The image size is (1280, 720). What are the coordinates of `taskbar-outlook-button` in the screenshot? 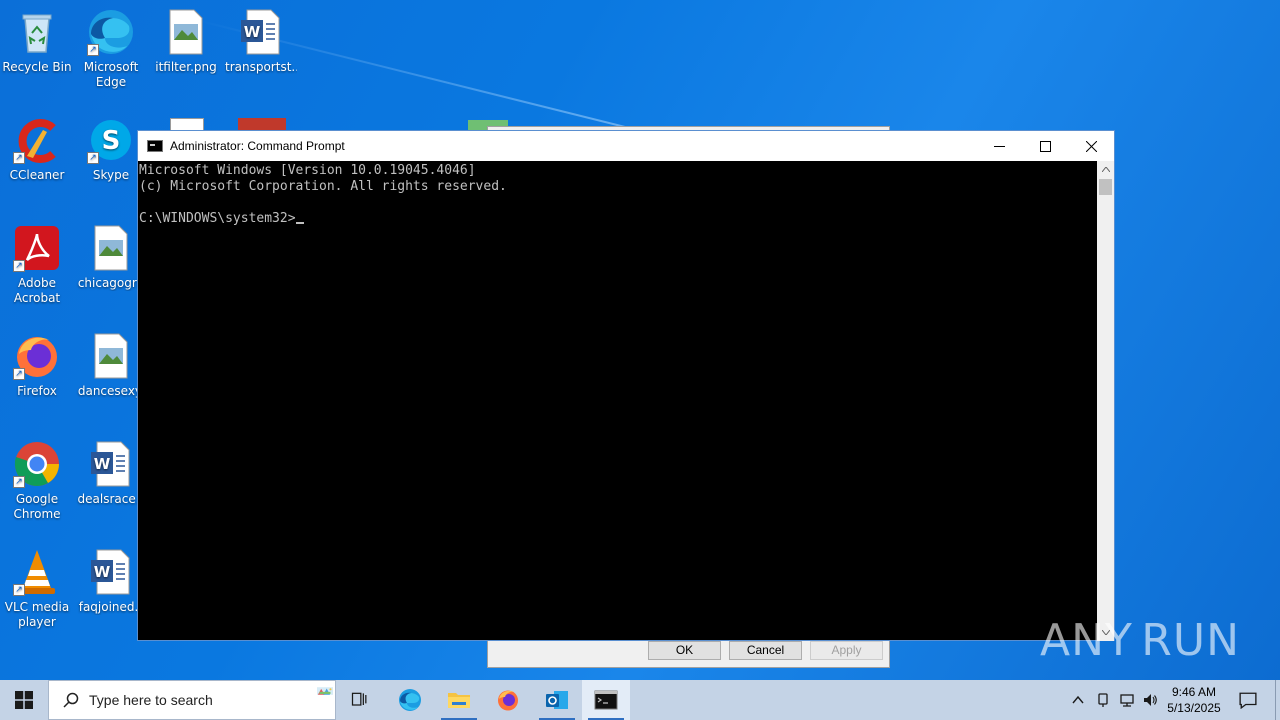 It's located at (557, 700).